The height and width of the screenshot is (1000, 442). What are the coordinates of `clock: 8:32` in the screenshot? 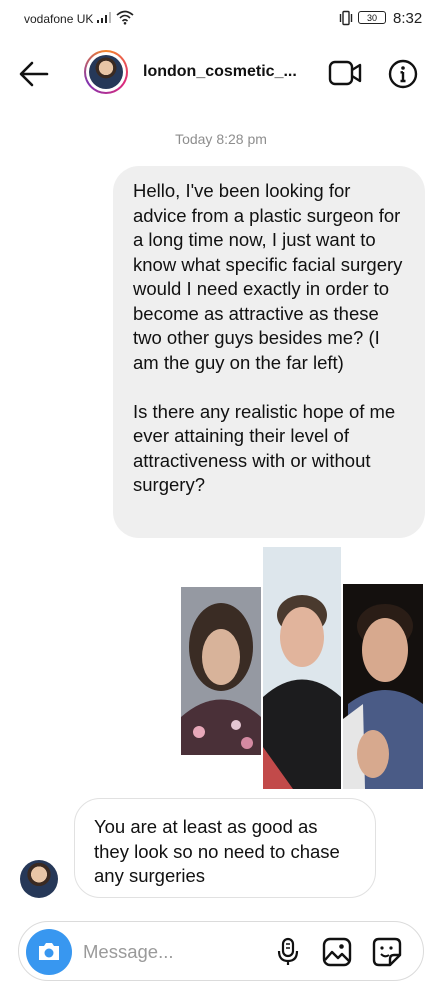 It's located at (408, 18).